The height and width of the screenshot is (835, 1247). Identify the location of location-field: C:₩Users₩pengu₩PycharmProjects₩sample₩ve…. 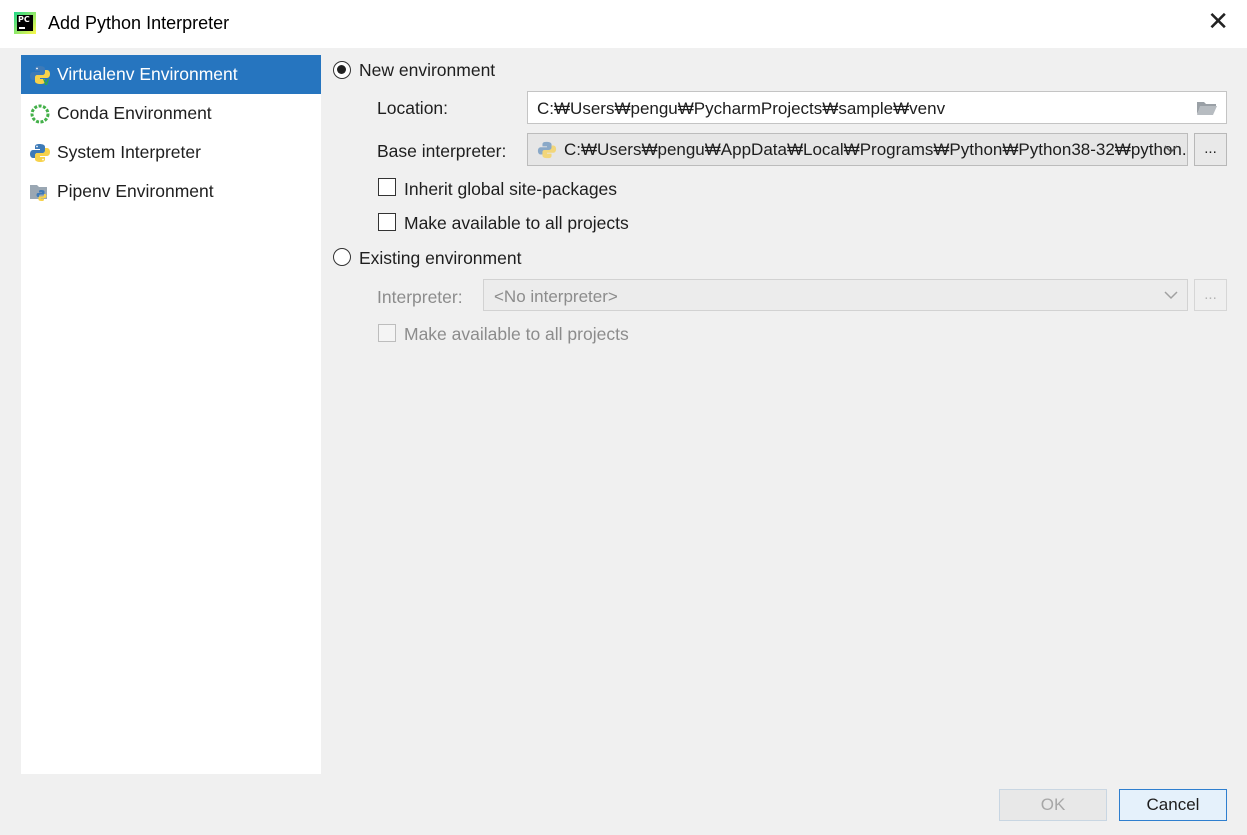
(877, 107).